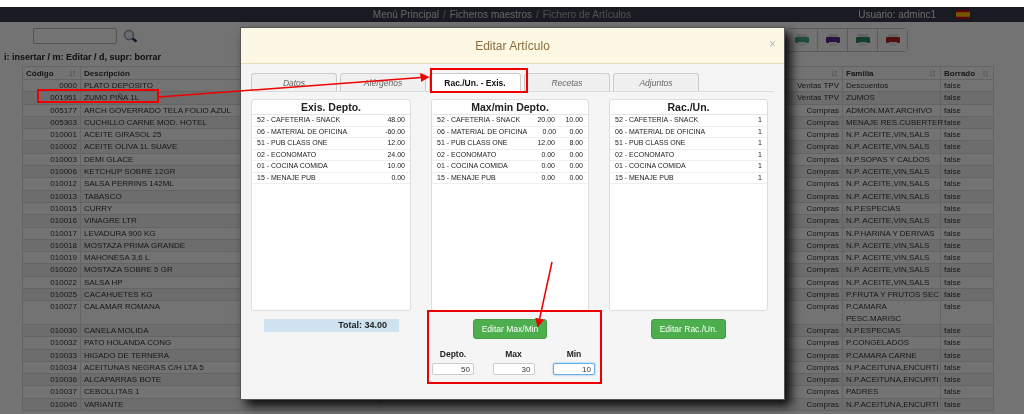  I want to click on tab: Adjuntos, so click(656, 82).